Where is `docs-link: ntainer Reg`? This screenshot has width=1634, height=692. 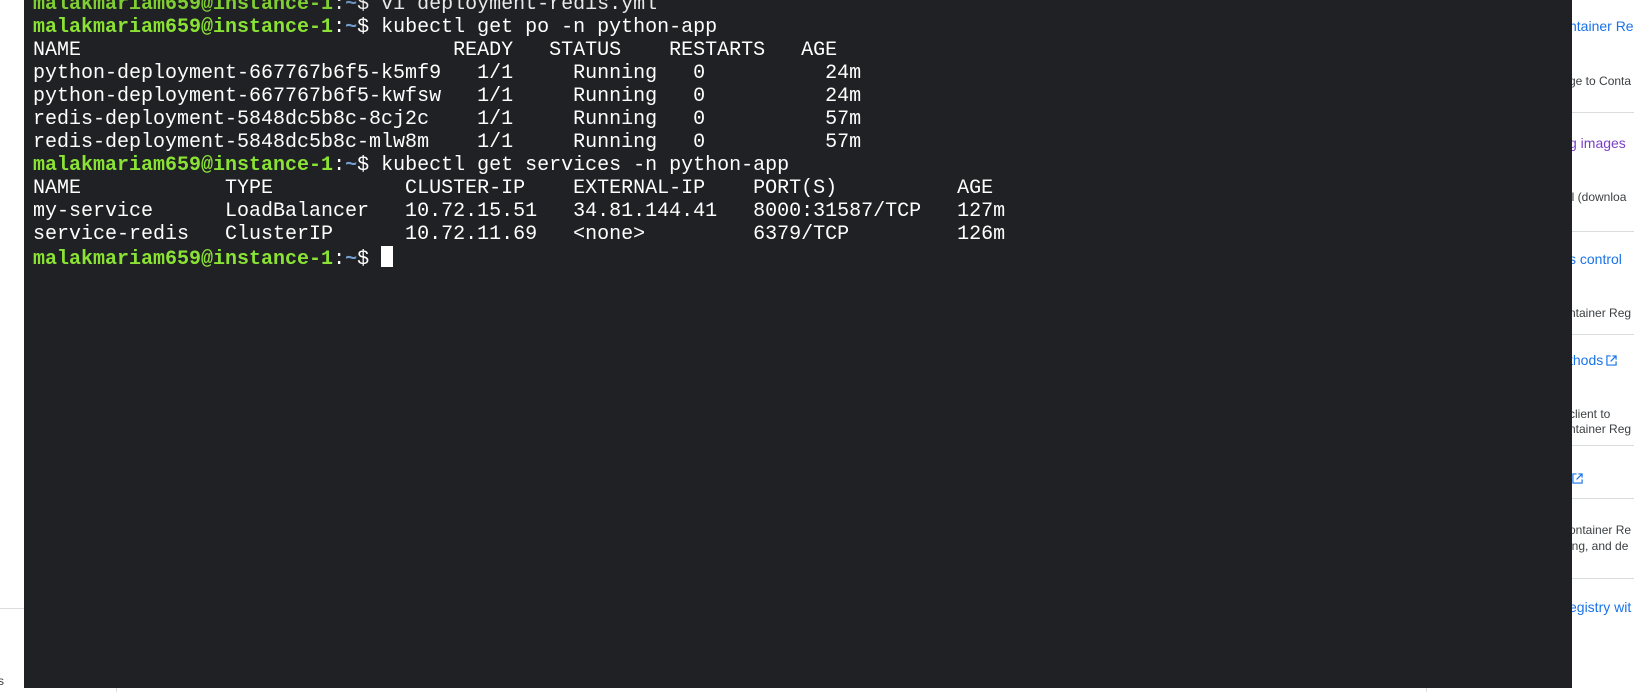
docs-link: ntainer Reg is located at coordinates (1601, 26).